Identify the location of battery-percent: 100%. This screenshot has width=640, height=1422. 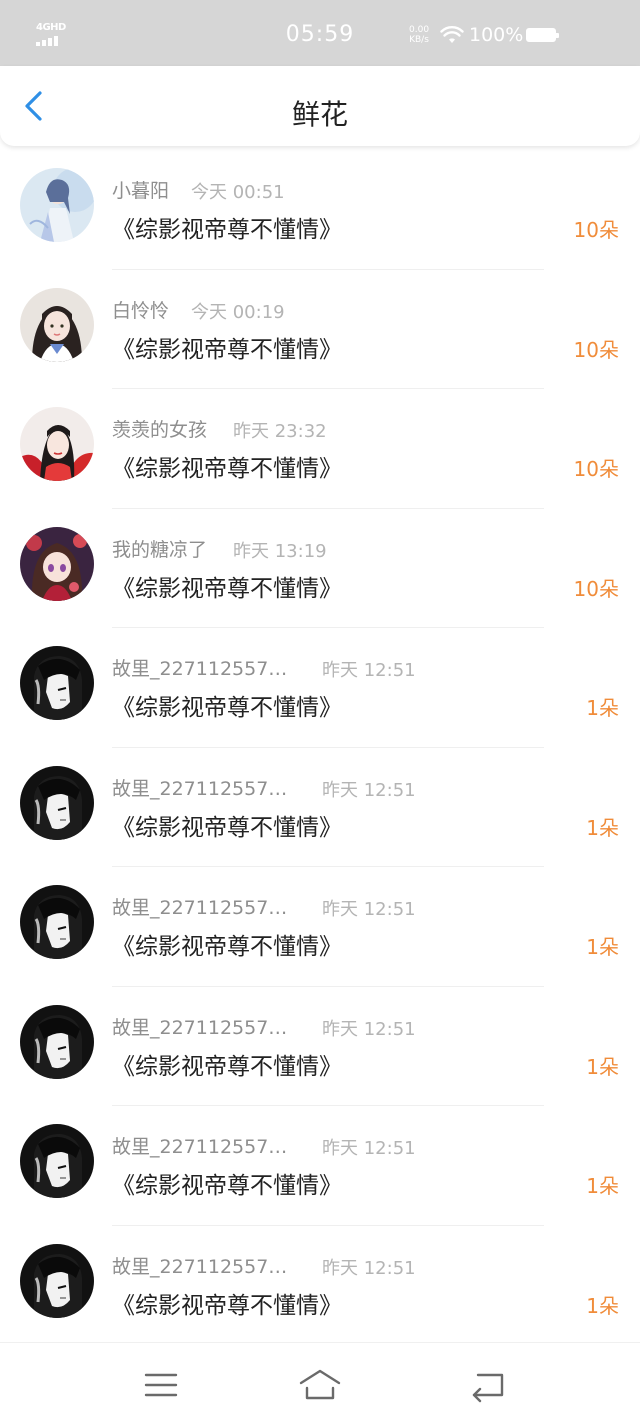
(496, 35).